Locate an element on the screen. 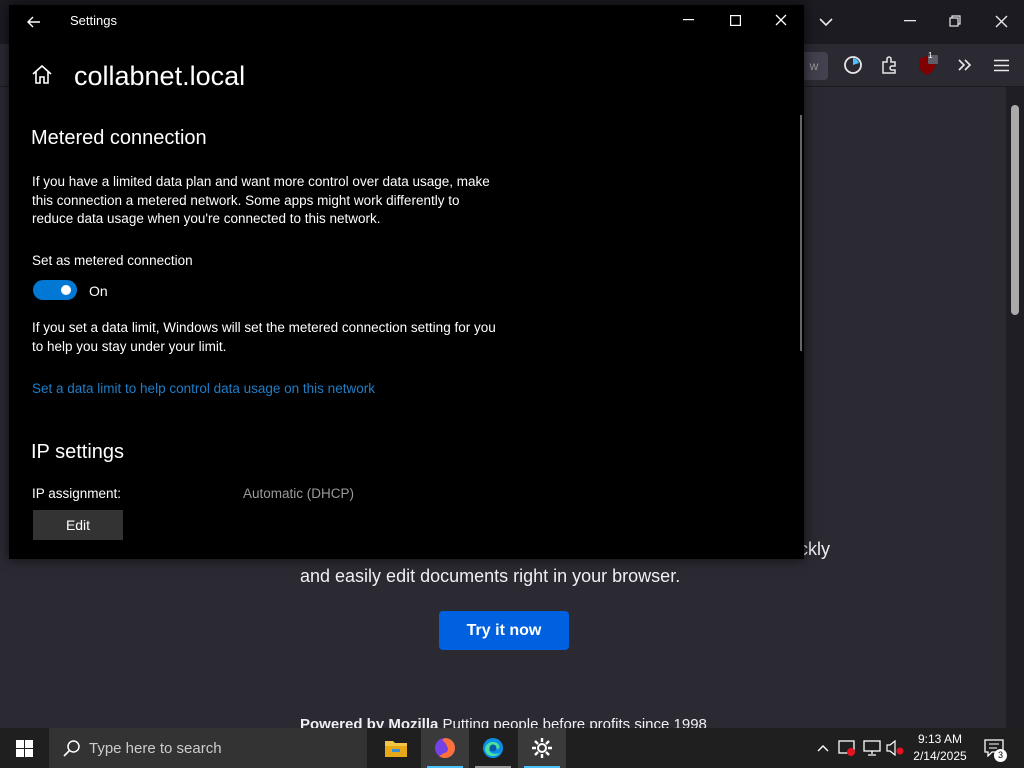 This screenshot has width=1024, height=768. clock-date: 2/14/2025 is located at coordinates (940, 756).